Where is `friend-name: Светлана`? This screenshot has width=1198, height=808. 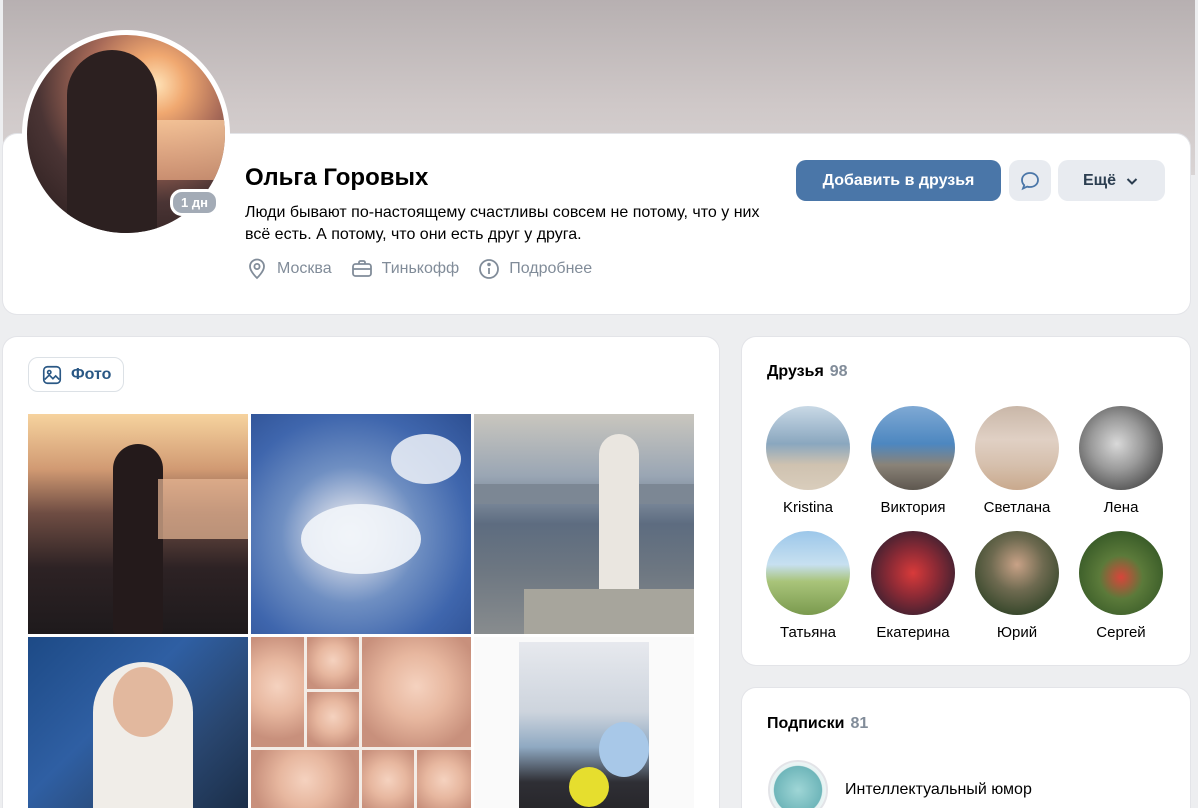
friend-name: Светлана is located at coordinates (1017, 507).